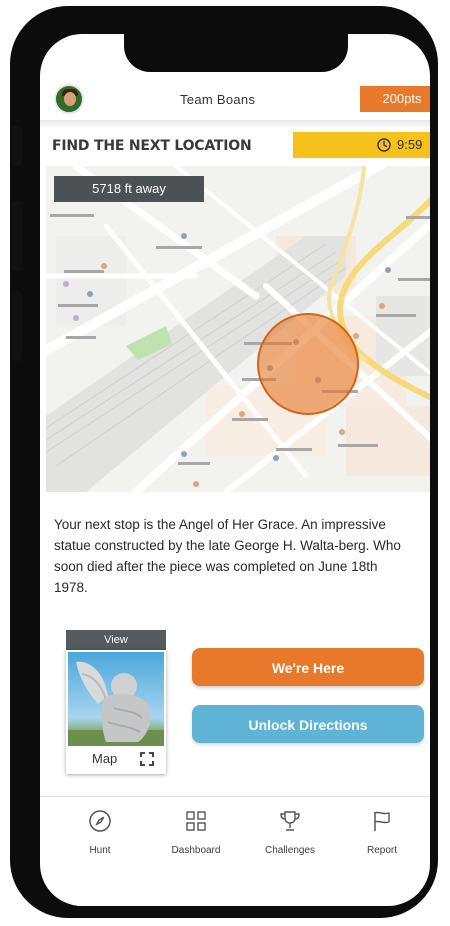 The width and height of the screenshot is (450, 926). I want to click on timer-text: 9:59, so click(410, 144).